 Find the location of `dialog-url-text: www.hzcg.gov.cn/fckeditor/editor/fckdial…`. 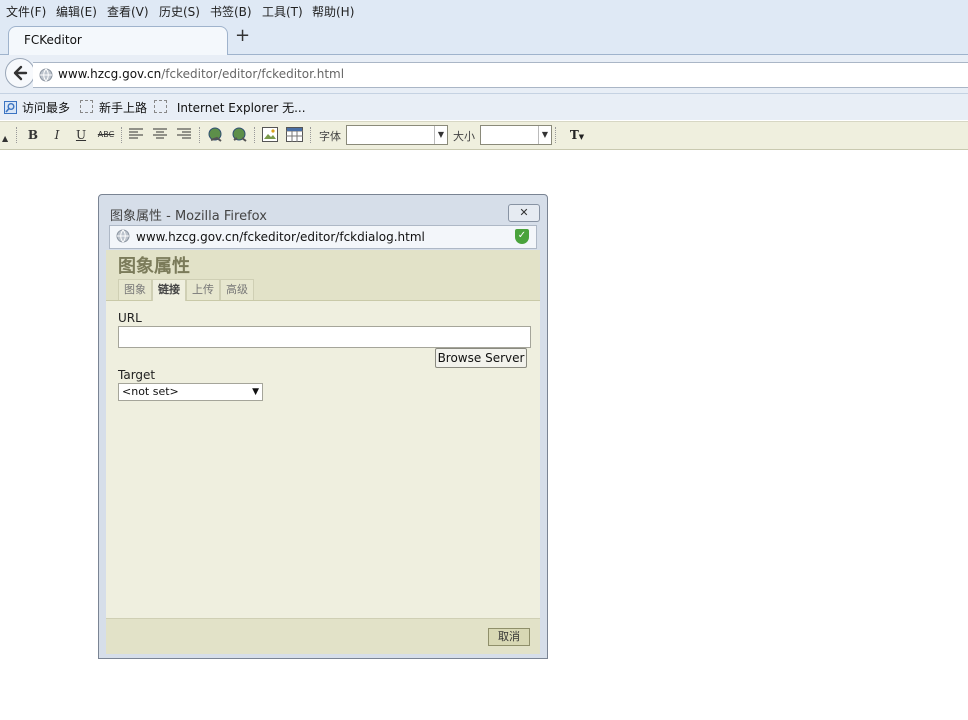

dialog-url-text: www.hzcg.gov.cn/fckeditor/editor/fckdial… is located at coordinates (280, 237).